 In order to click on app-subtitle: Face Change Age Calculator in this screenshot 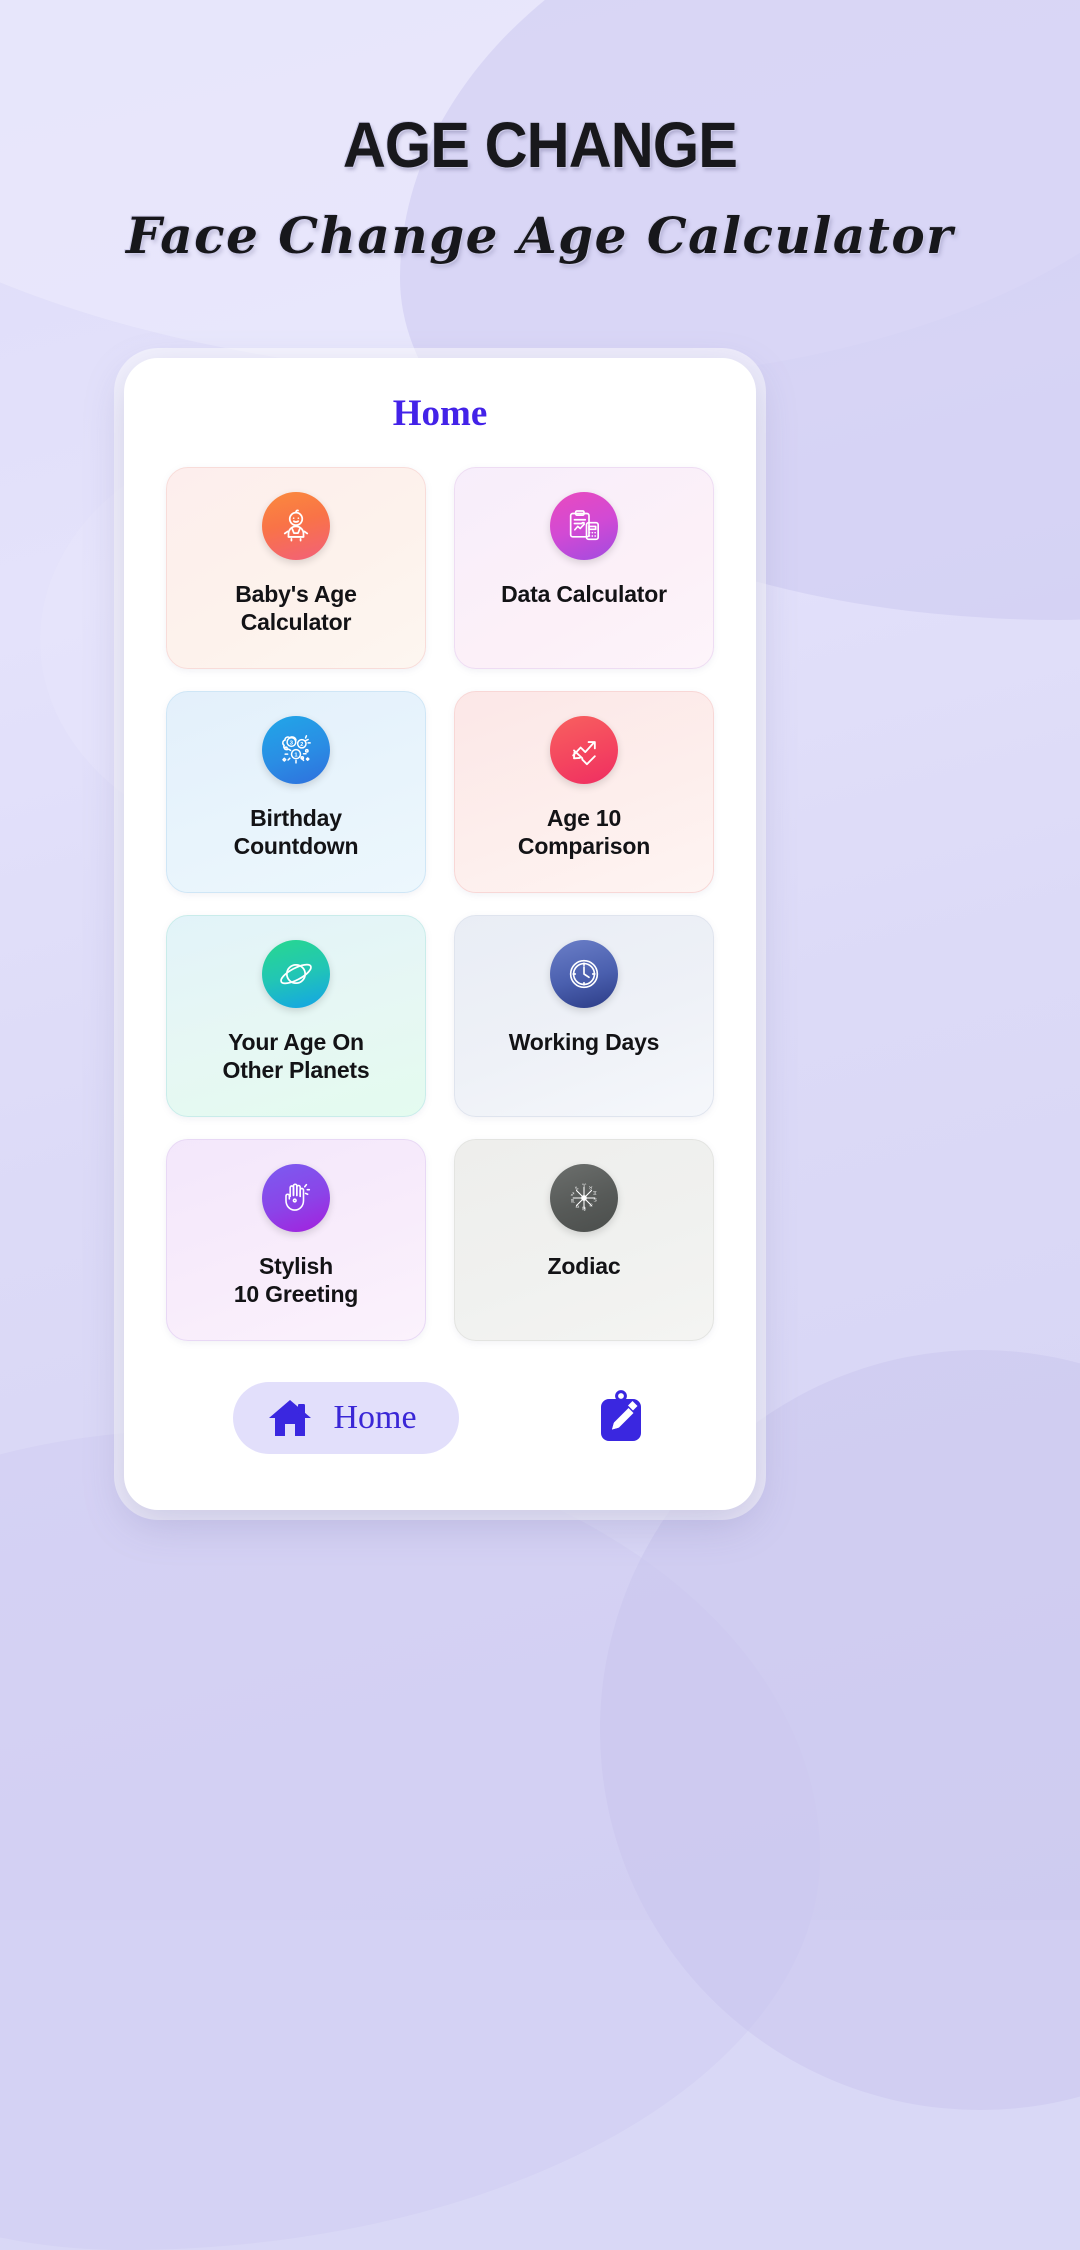, I will do `click(540, 235)`.